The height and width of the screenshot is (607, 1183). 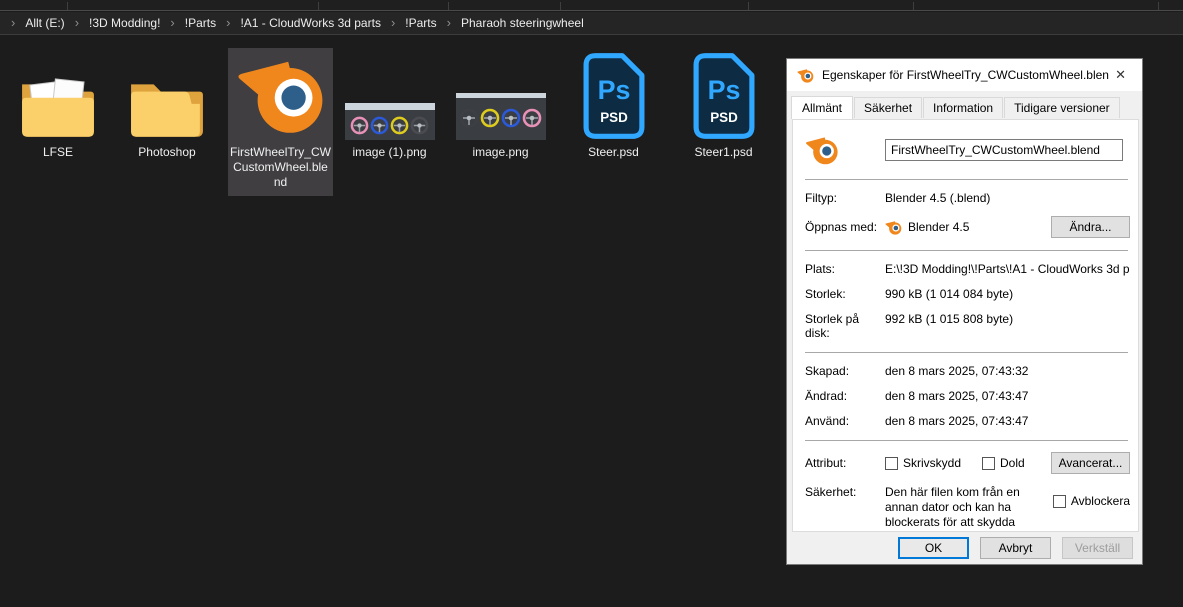 What do you see at coordinates (124, 23) in the screenshot?
I see `breadcrumb-item-3d-modding: !3D Modding!` at bounding box center [124, 23].